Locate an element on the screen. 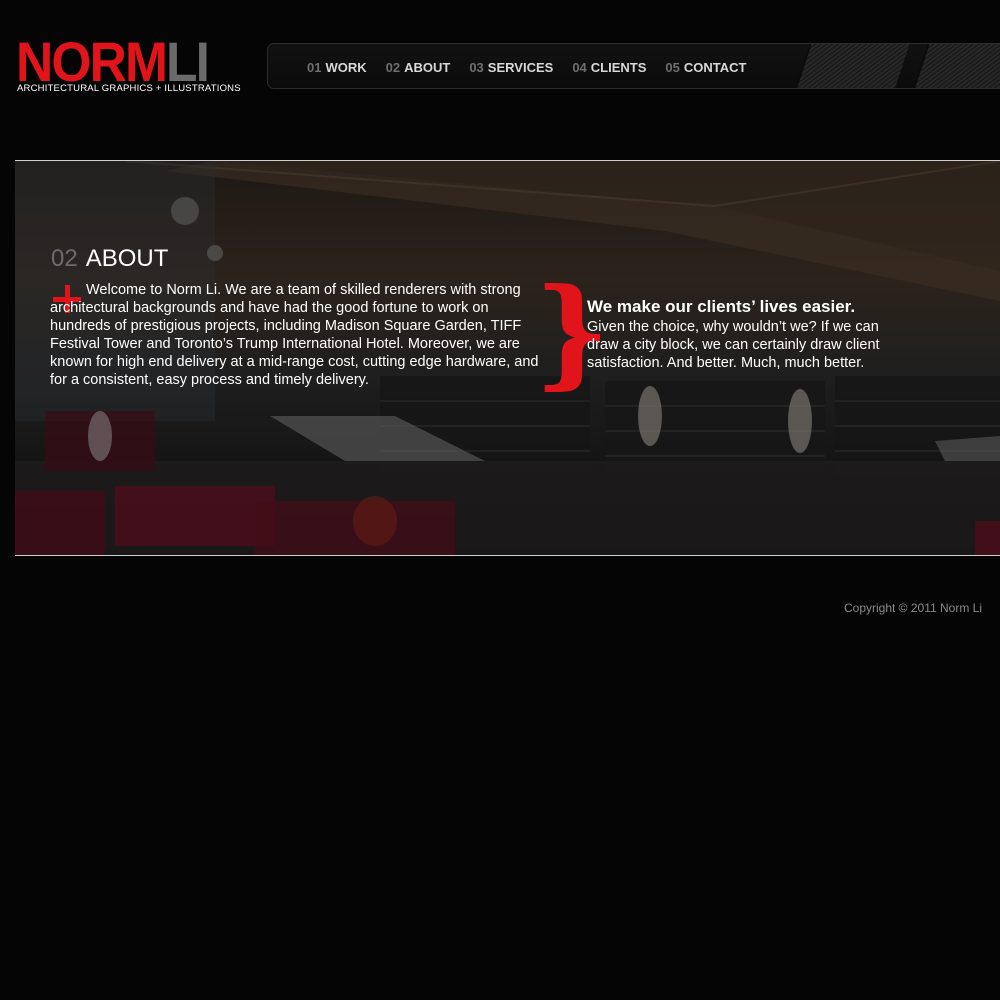 Image resolution: width=1000 pixels, height=1000 pixels. logo-wordmark: NORMLI is located at coordinates (113, 62).